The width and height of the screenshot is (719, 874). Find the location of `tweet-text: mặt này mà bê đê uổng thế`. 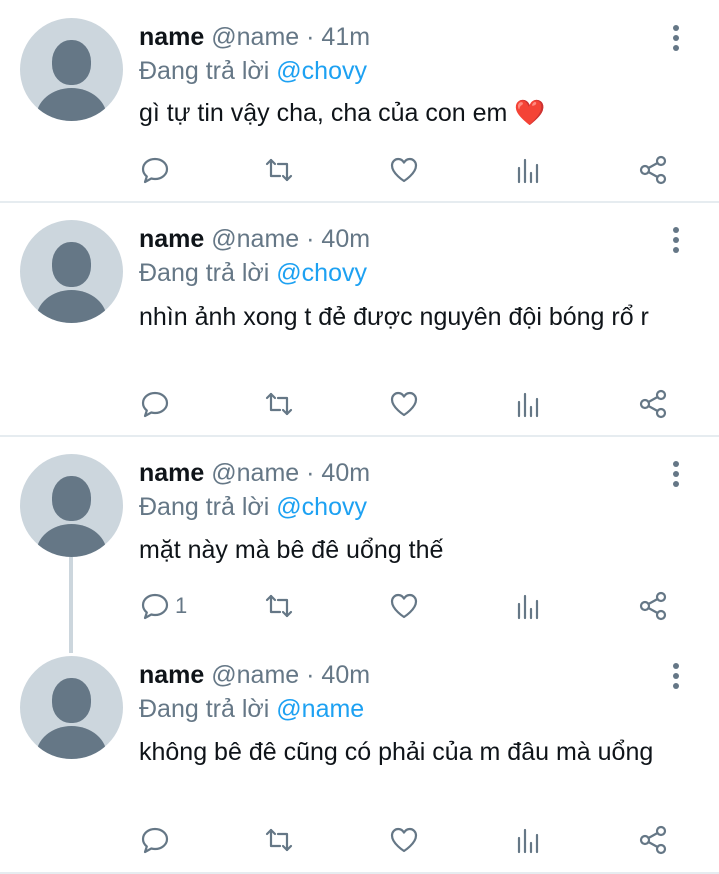

tweet-text: mặt này mà bê đê uổng thế is located at coordinates (291, 550).